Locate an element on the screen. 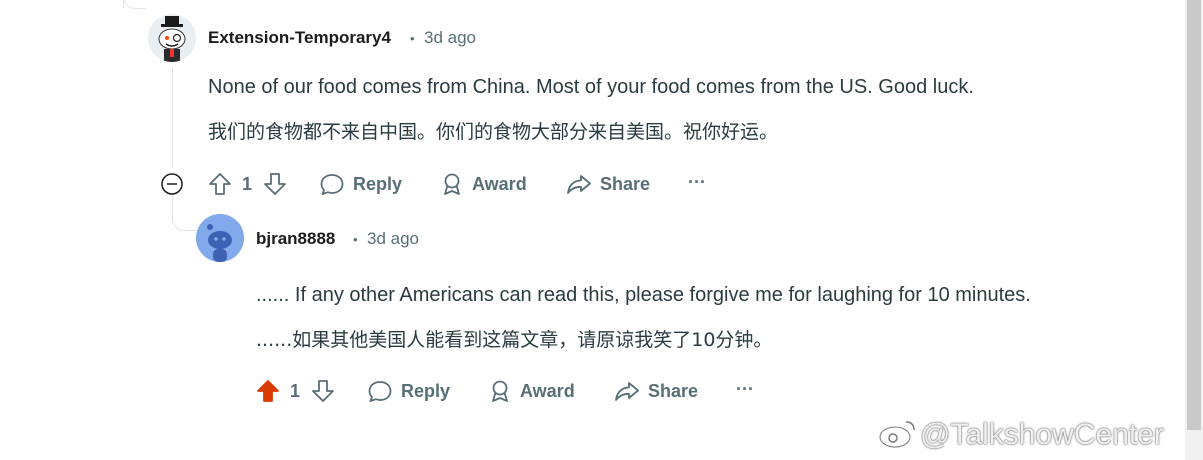 The image size is (1203, 460). collapse-button is located at coordinates (172, 184).